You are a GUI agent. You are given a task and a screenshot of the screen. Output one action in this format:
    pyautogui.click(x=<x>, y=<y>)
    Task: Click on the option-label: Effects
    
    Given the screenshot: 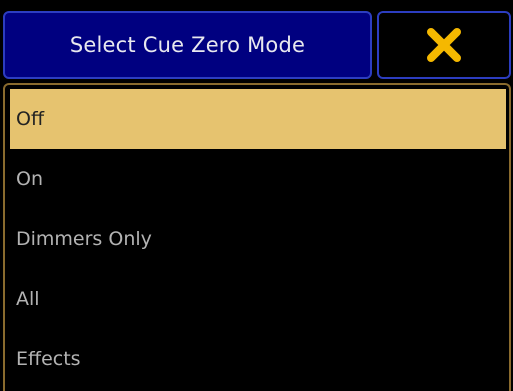 What is the action you would take?
    pyautogui.click(x=48, y=359)
    